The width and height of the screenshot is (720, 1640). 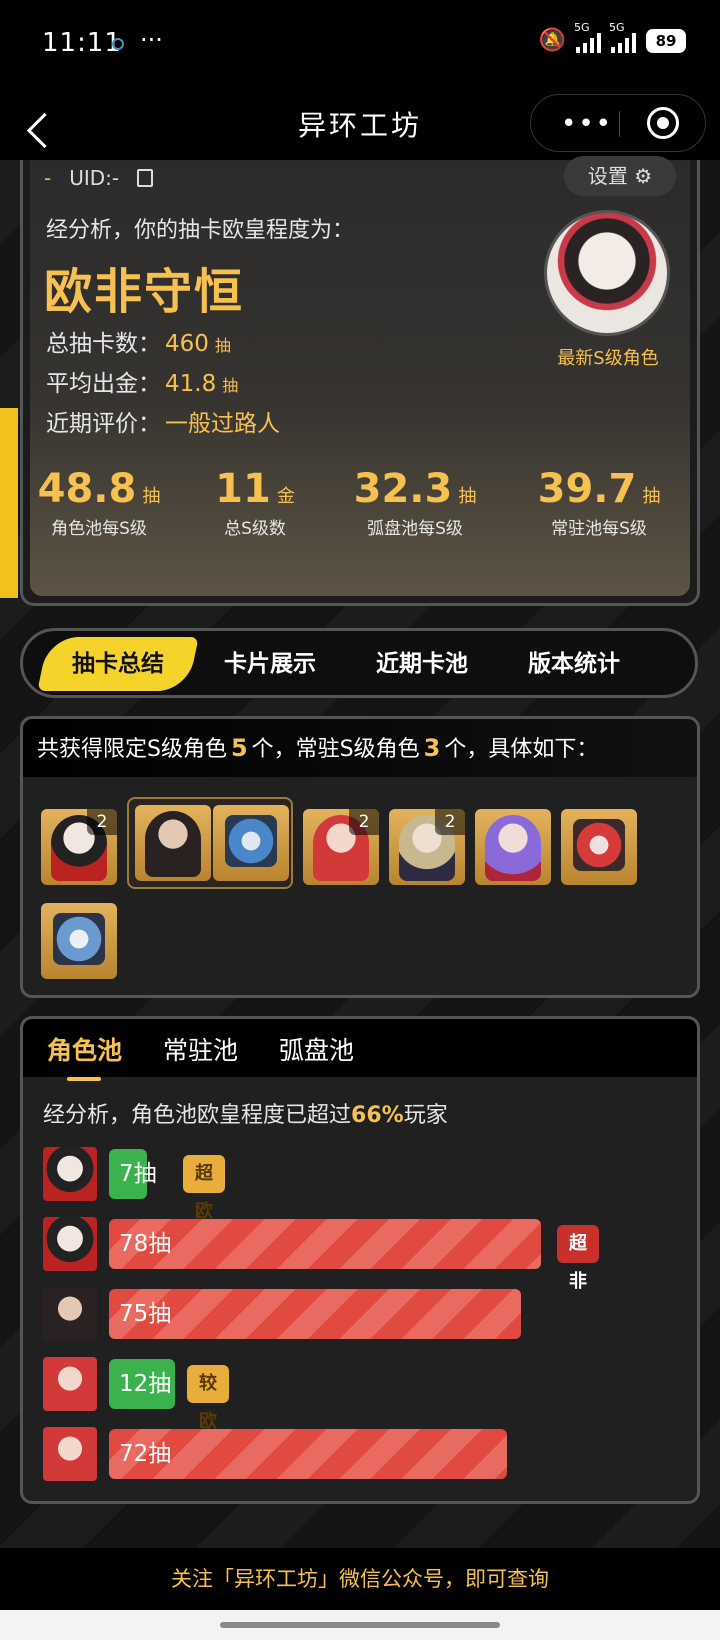 What do you see at coordinates (422, 664) in the screenshot?
I see `tab-recent-pools: 近期卡池` at bounding box center [422, 664].